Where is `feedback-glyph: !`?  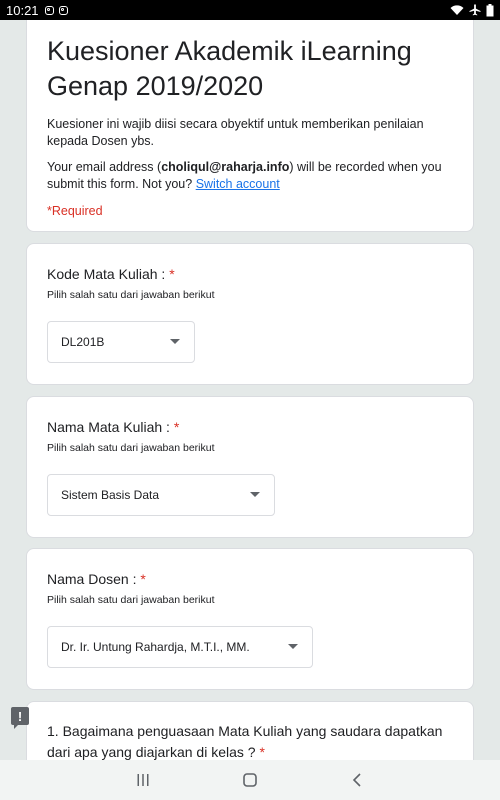
feedback-glyph: ! is located at coordinates (20, 716).